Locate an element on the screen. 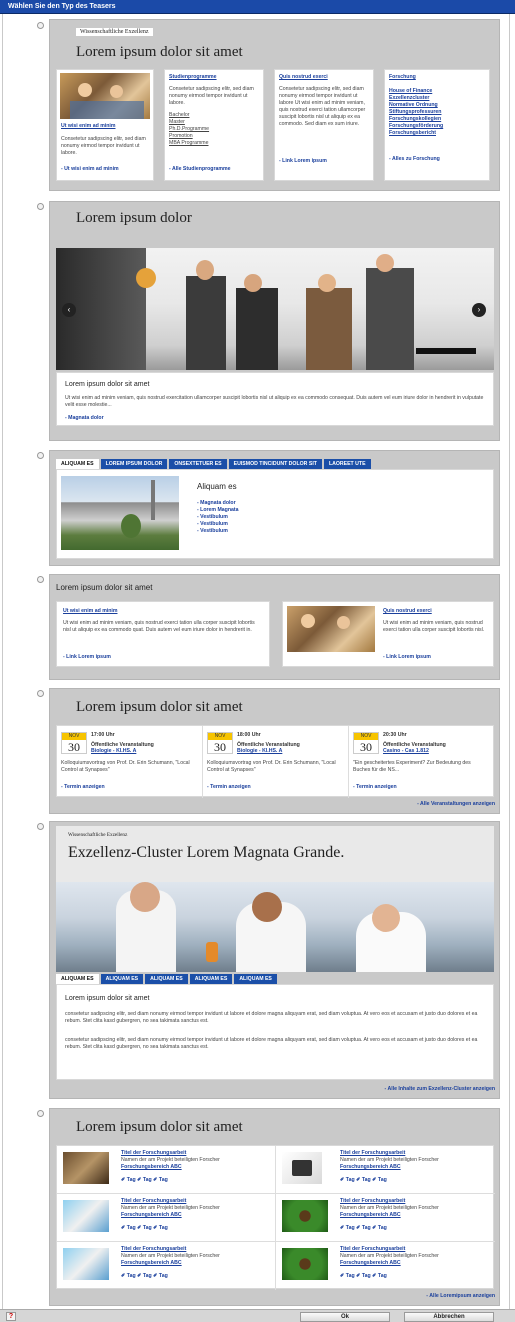  col4-link: Forschungsbericht is located at coordinates (416, 133).